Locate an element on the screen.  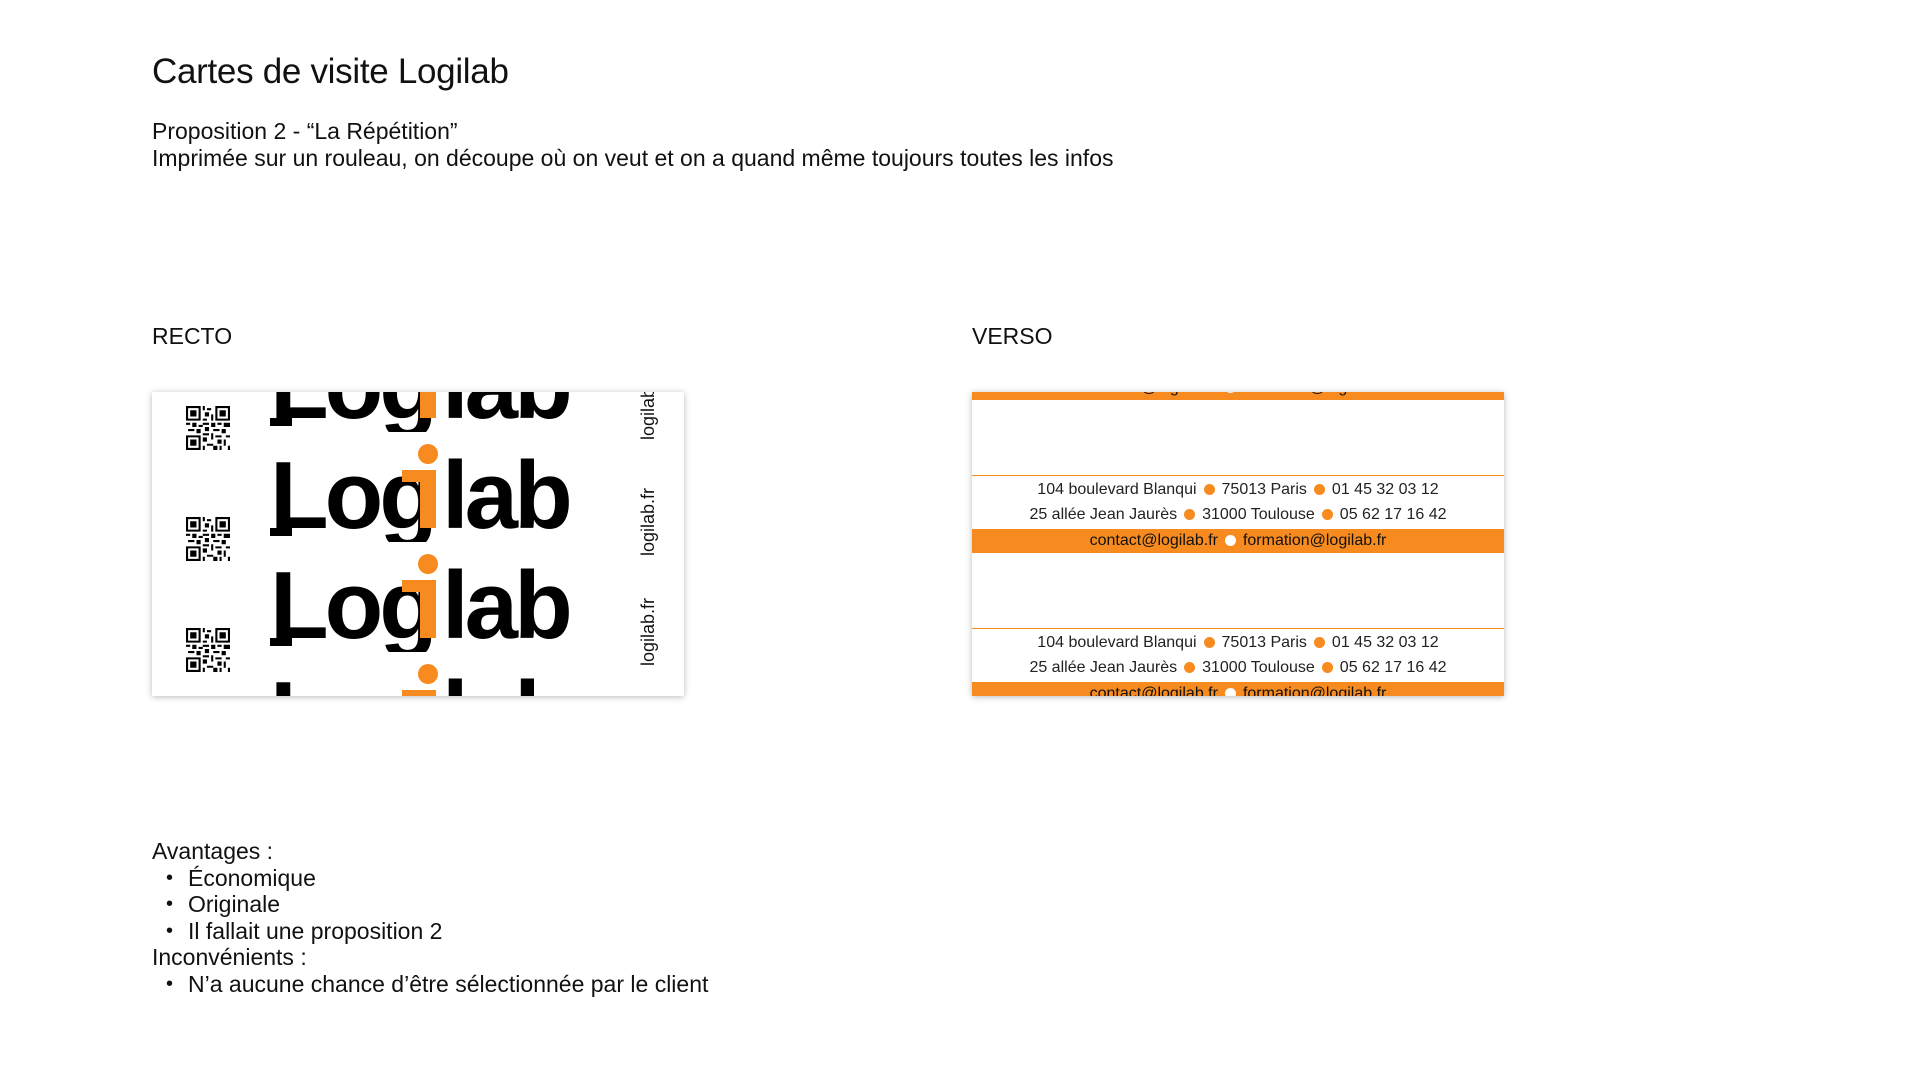
verso-label: VERSO is located at coordinates (1012, 336).